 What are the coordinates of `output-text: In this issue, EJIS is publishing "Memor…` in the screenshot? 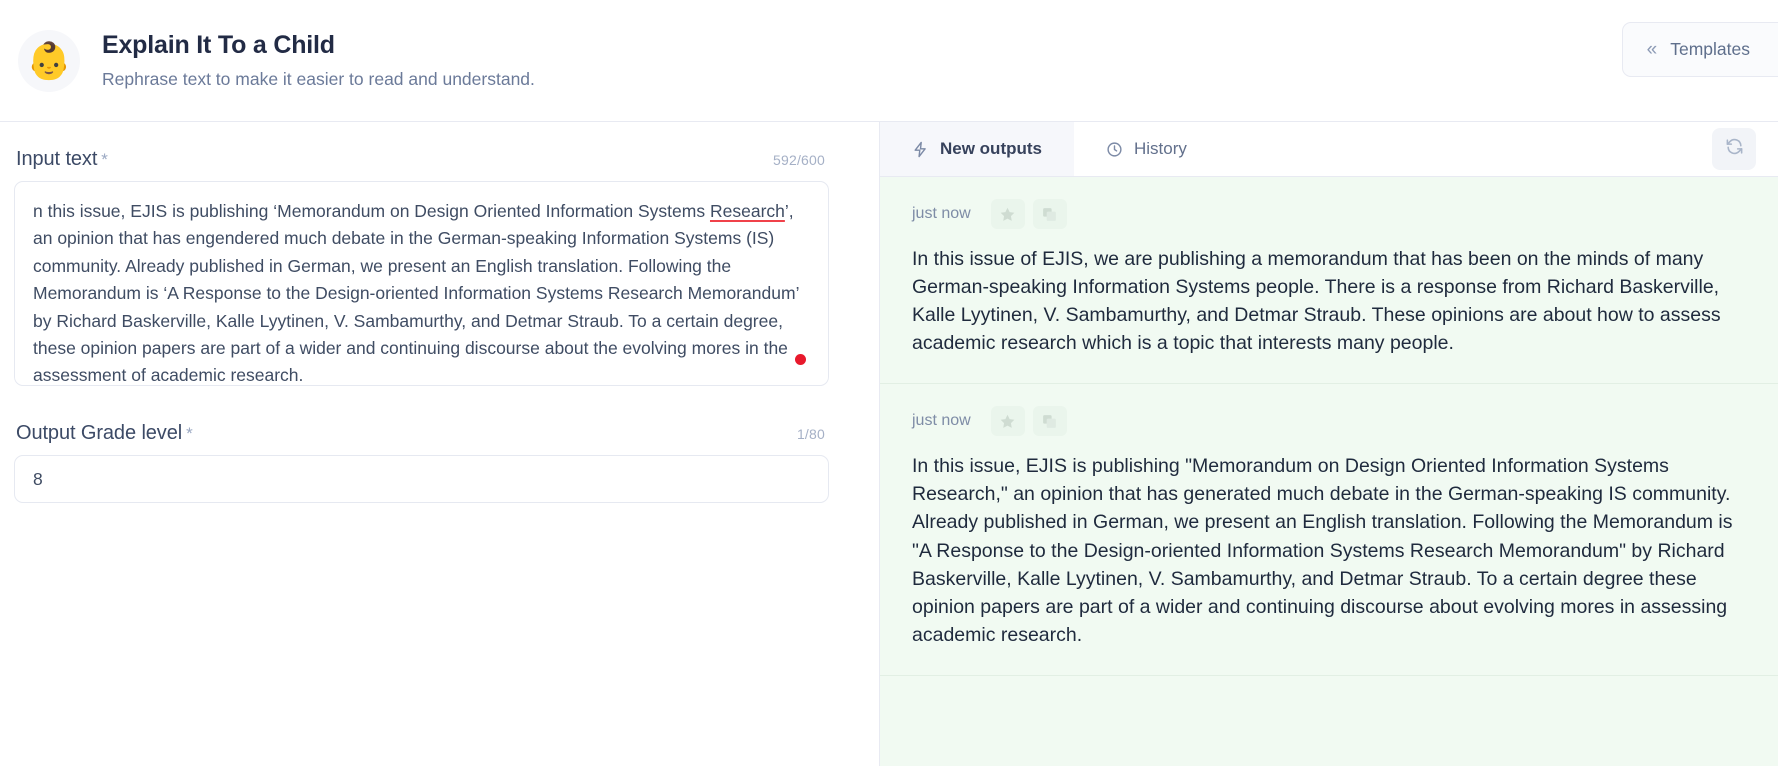 It's located at (1322, 550).